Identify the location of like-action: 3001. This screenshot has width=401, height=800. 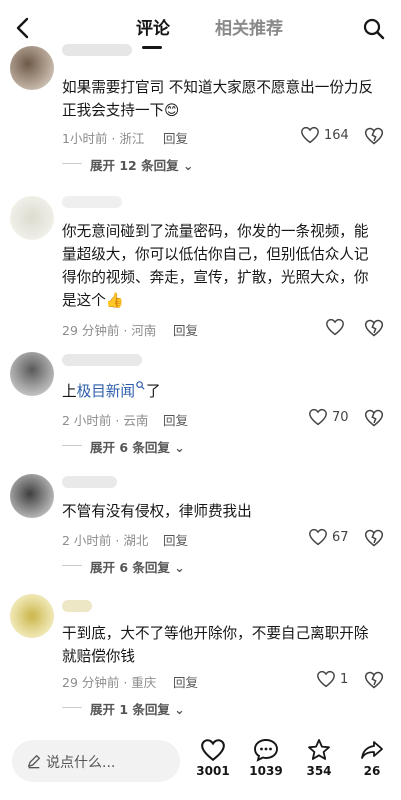
(213, 758).